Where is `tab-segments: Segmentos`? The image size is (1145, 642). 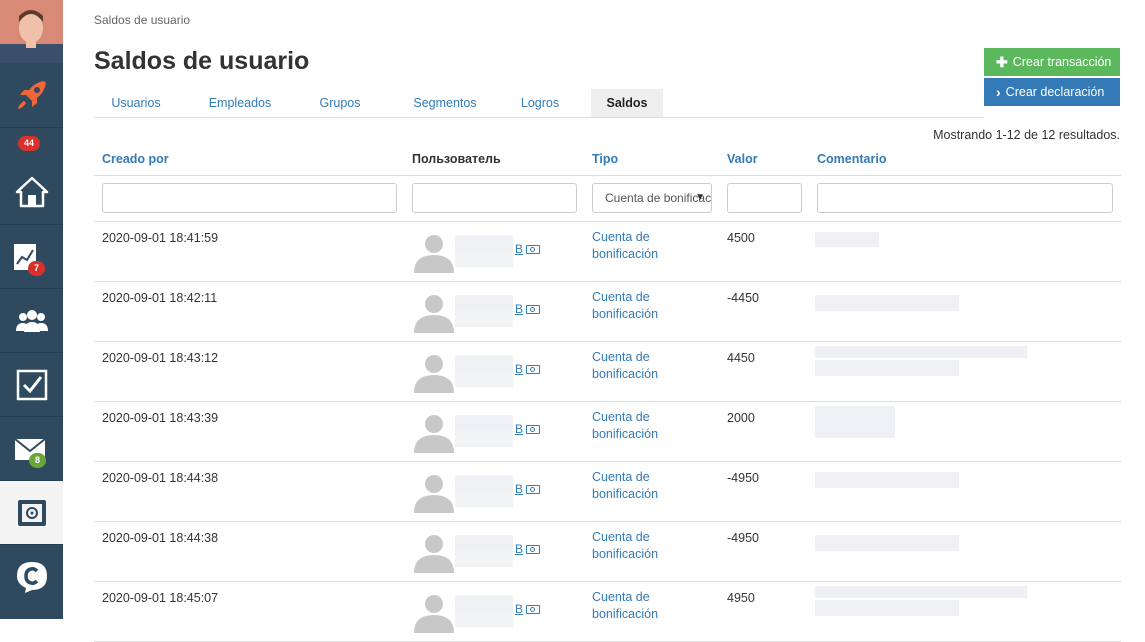 tab-segments: Segmentos is located at coordinates (445, 103).